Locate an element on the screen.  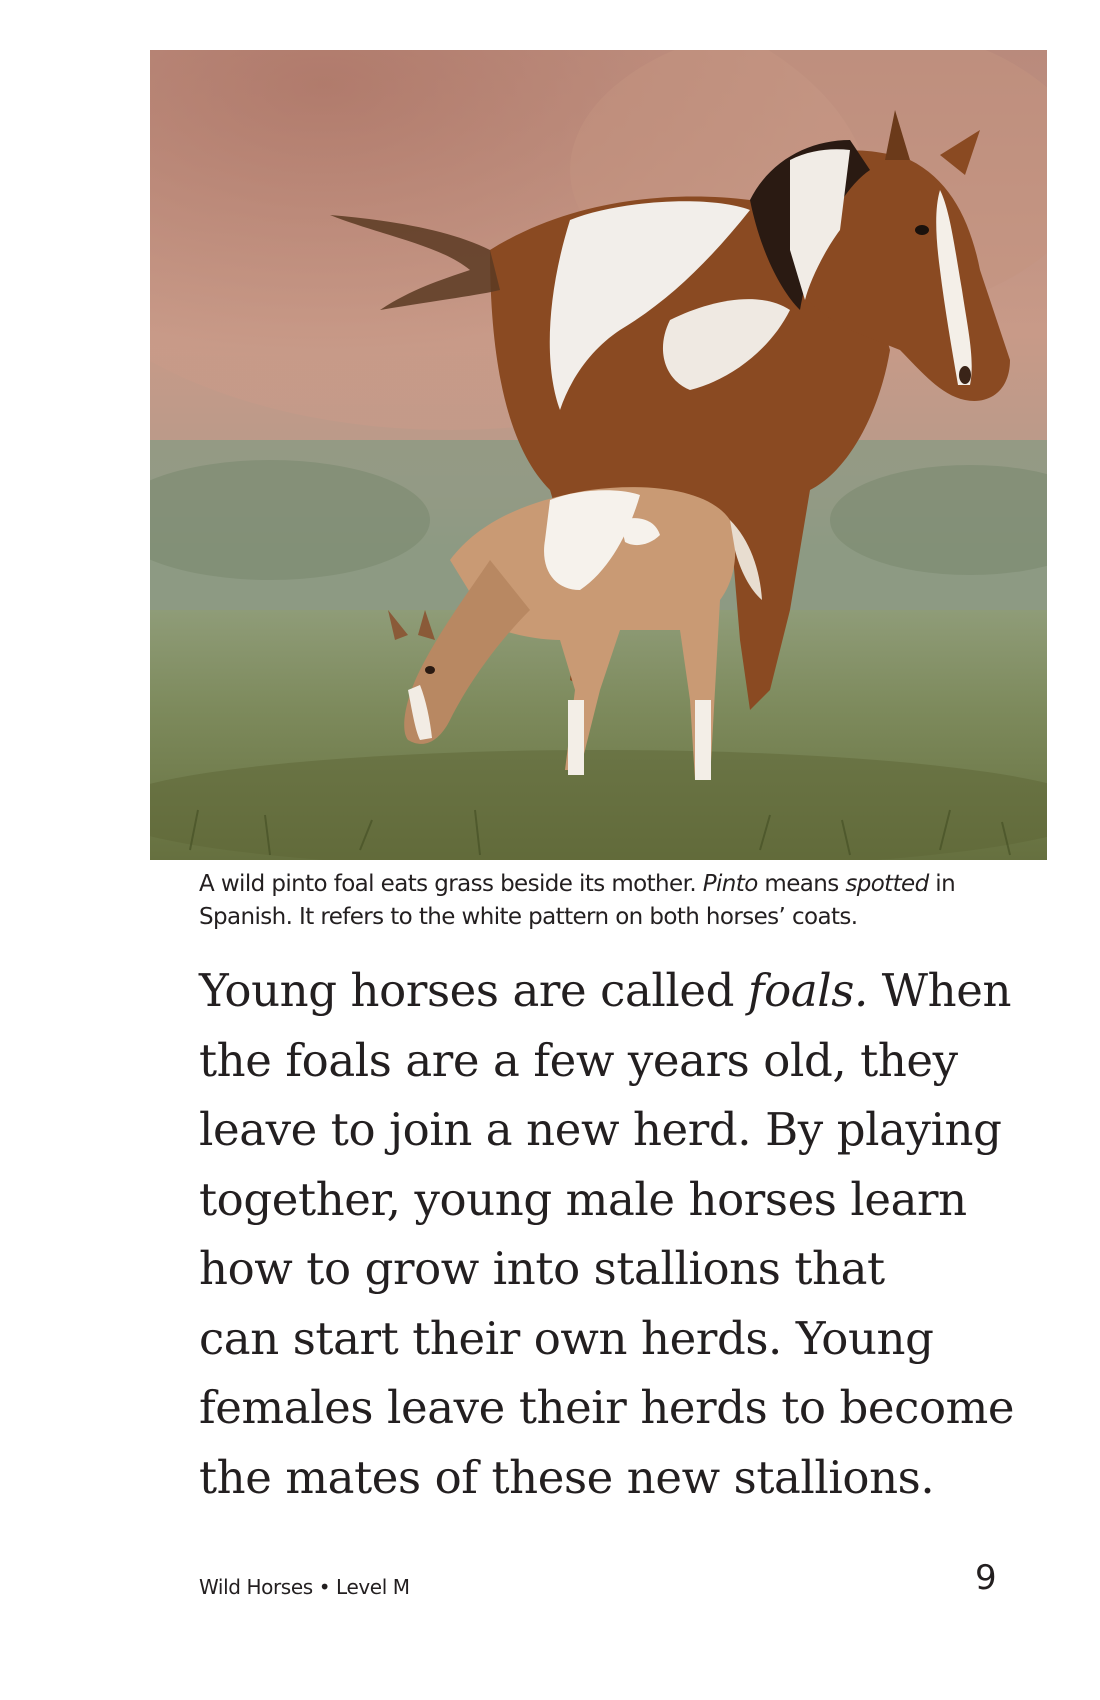
body-line-5: how to grow into stallions that is located at coordinates (542, 1268).